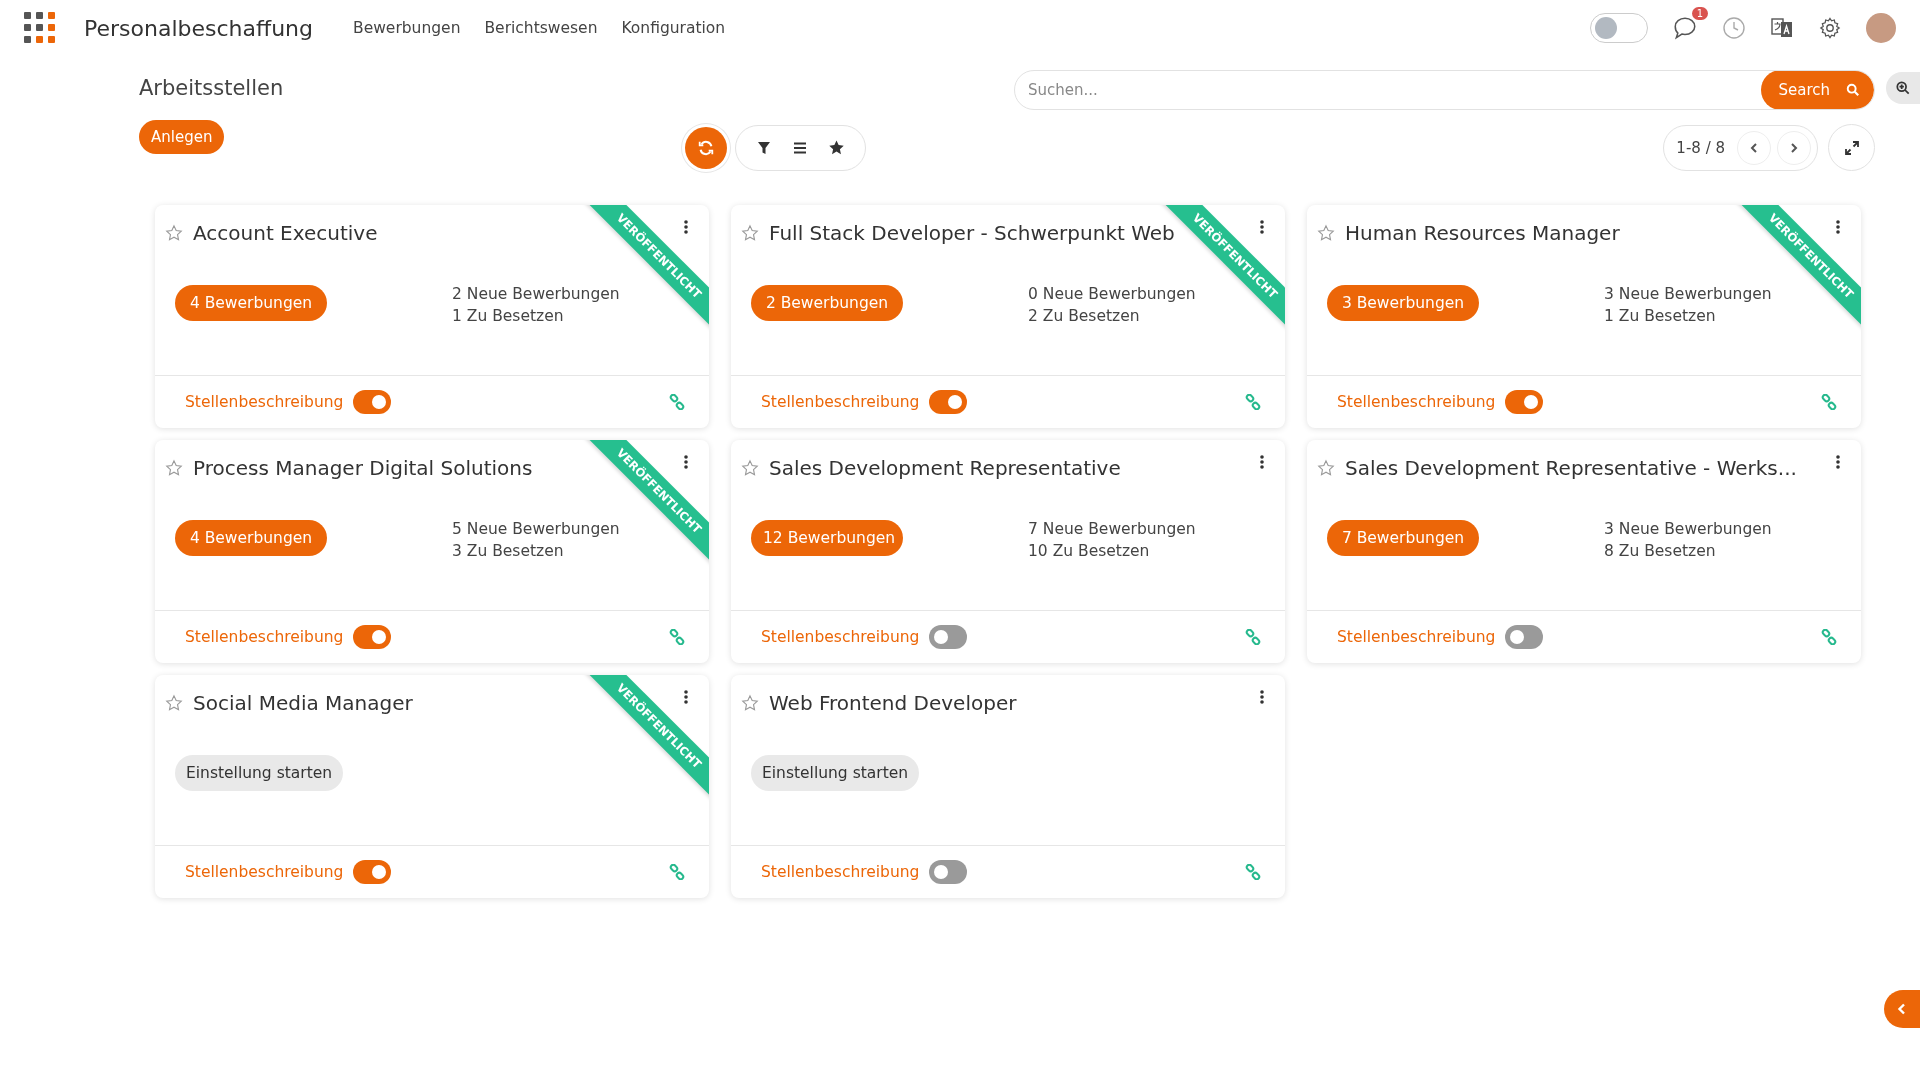 Image resolution: width=1920 pixels, height=1080 pixels. I want to click on open-positions-count: 10 Zu Besetzen, so click(1089, 551).